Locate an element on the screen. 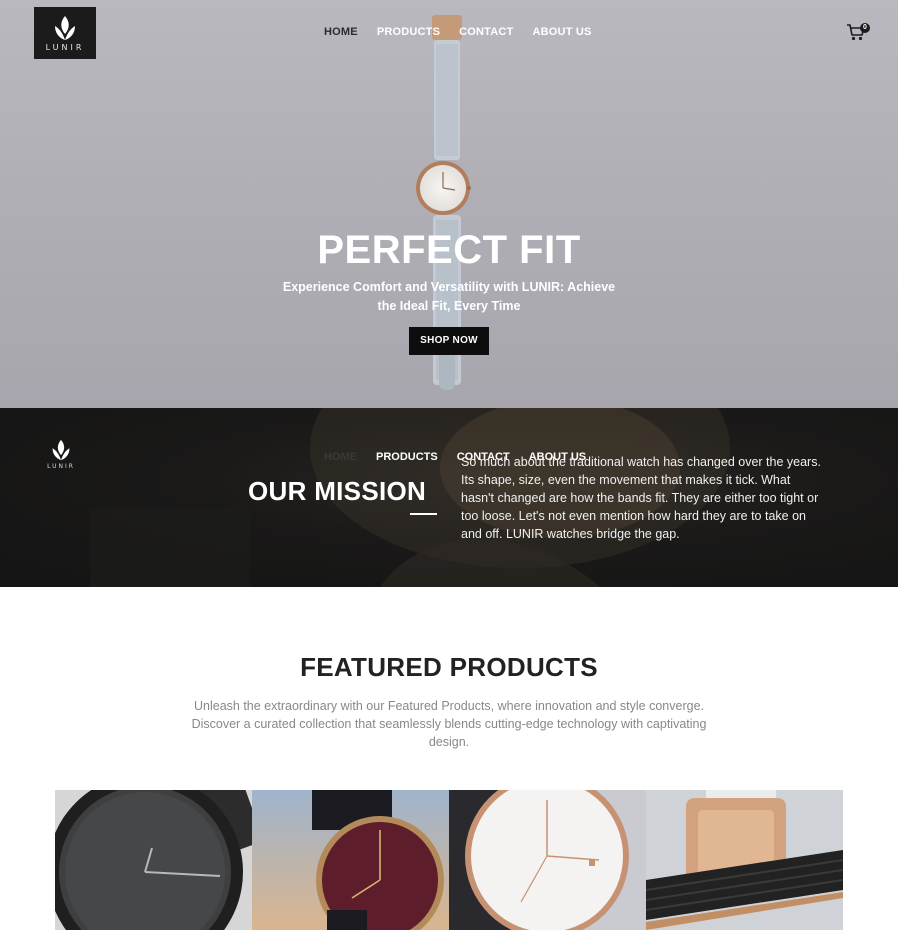 The height and width of the screenshot is (930, 898). mission-divider is located at coordinates (423, 514).